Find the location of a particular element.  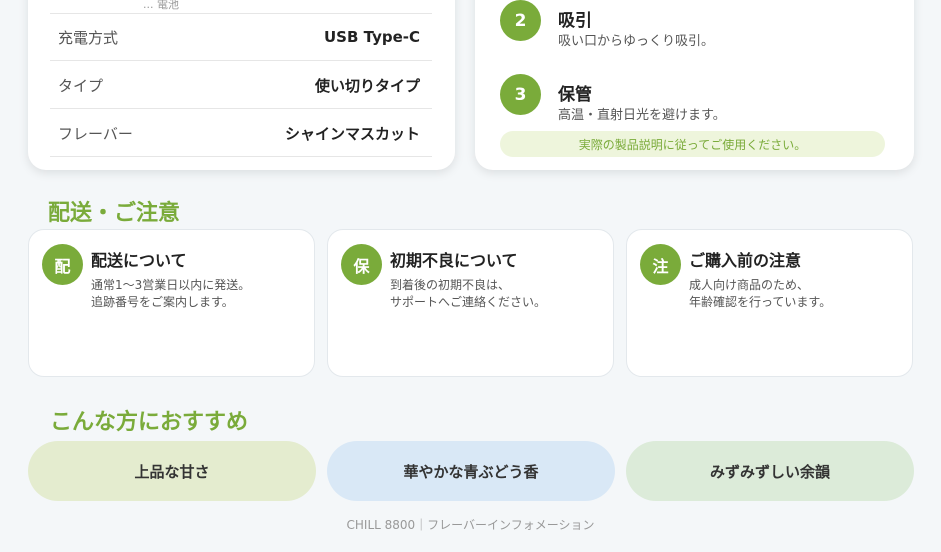

notice-title: 配送について is located at coordinates (139, 260).